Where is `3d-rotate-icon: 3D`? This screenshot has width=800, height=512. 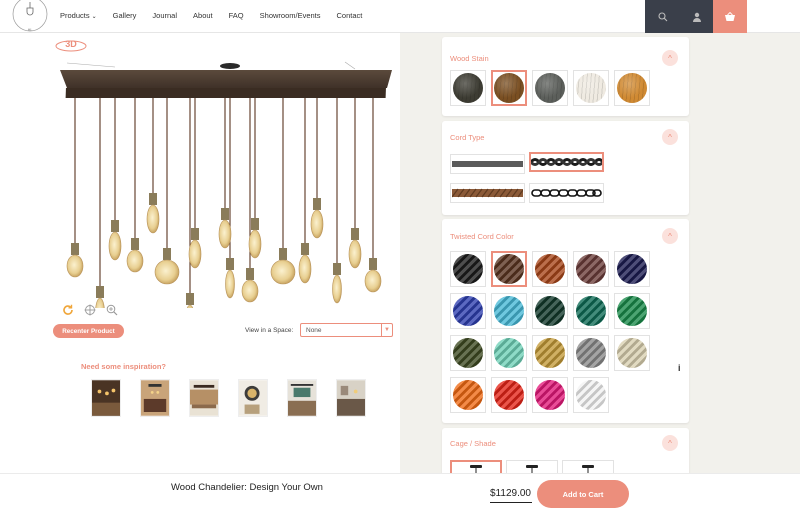 3d-rotate-icon: 3D is located at coordinates (71, 45).